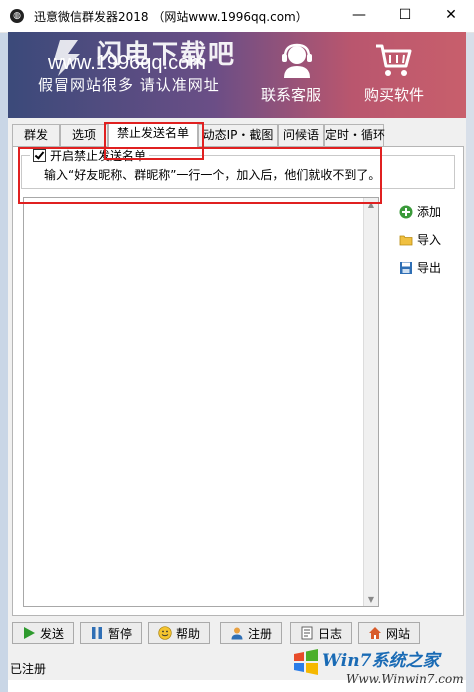 The image size is (474, 692). What do you see at coordinates (259, 633) in the screenshot?
I see `register-button-label: 注册` at bounding box center [259, 633].